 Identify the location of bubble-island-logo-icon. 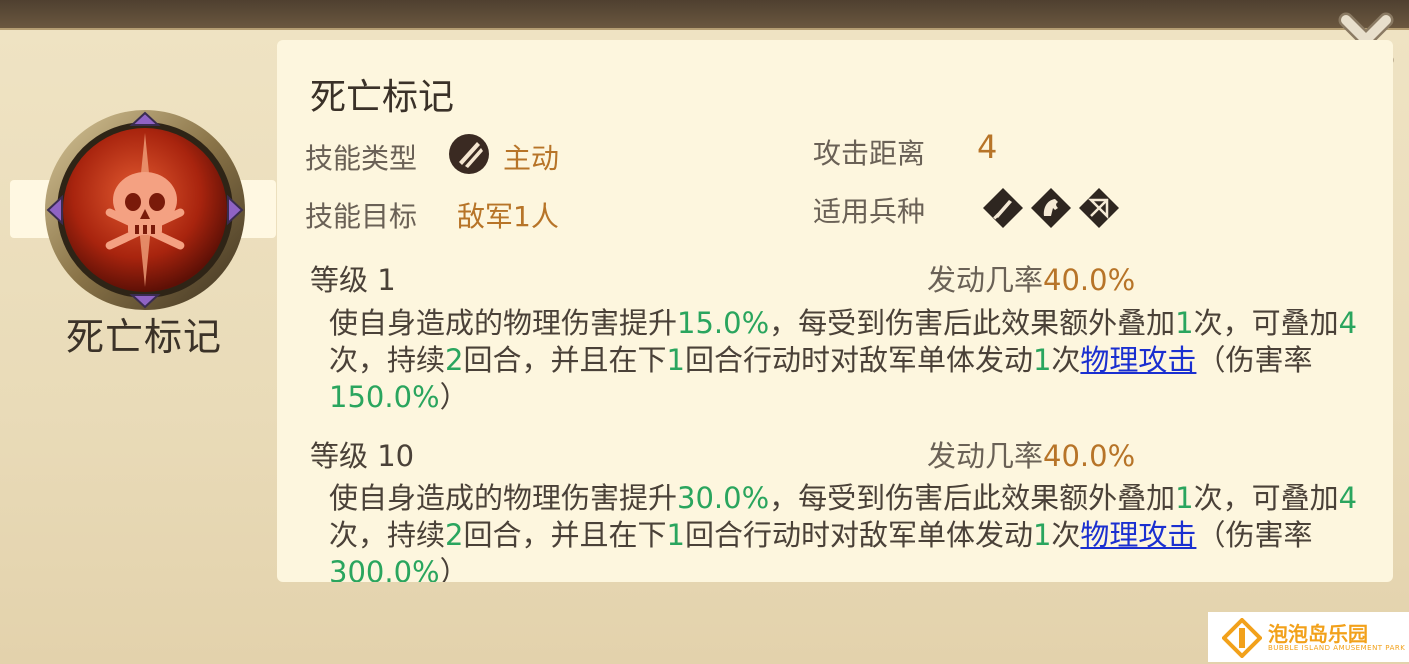
(1242, 638).